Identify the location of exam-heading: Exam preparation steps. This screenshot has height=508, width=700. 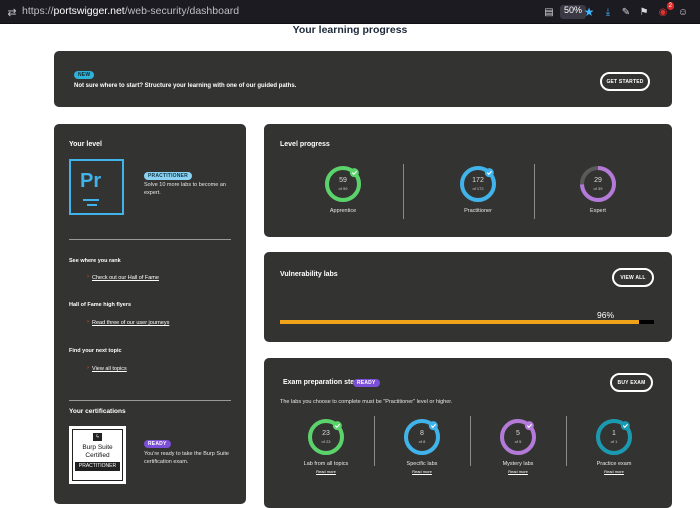
(323, 382).